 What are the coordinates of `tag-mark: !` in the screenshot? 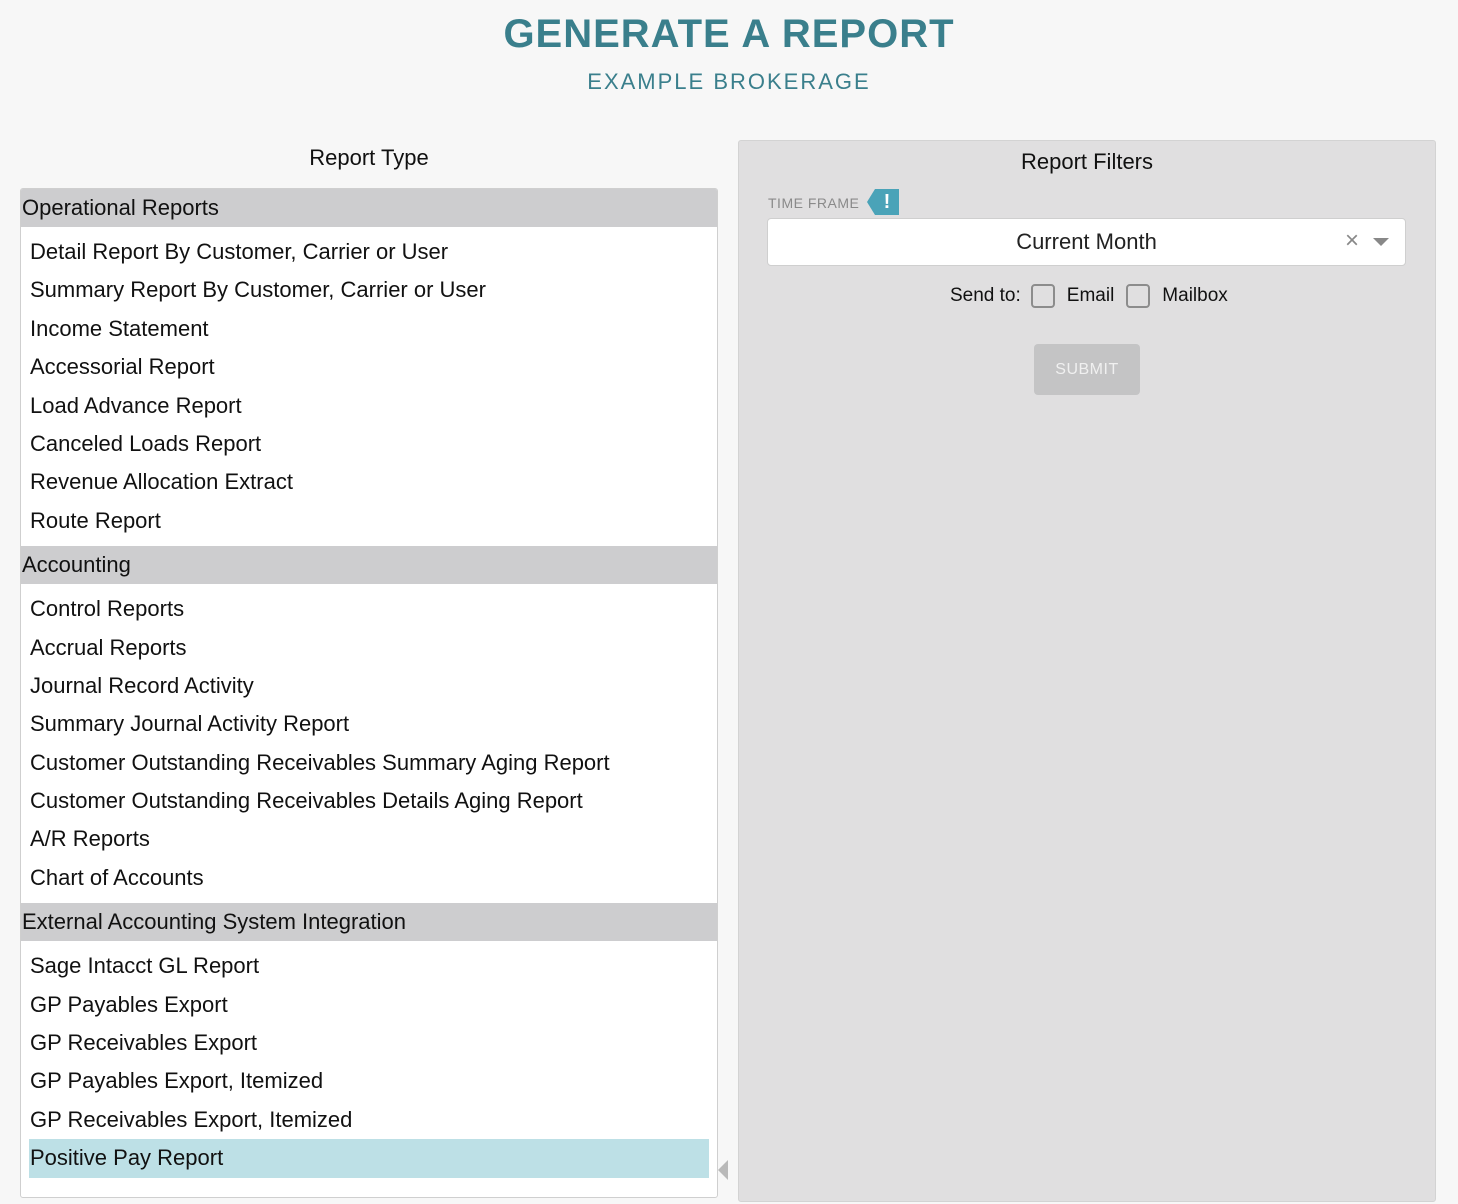 It's located at (887, 202).